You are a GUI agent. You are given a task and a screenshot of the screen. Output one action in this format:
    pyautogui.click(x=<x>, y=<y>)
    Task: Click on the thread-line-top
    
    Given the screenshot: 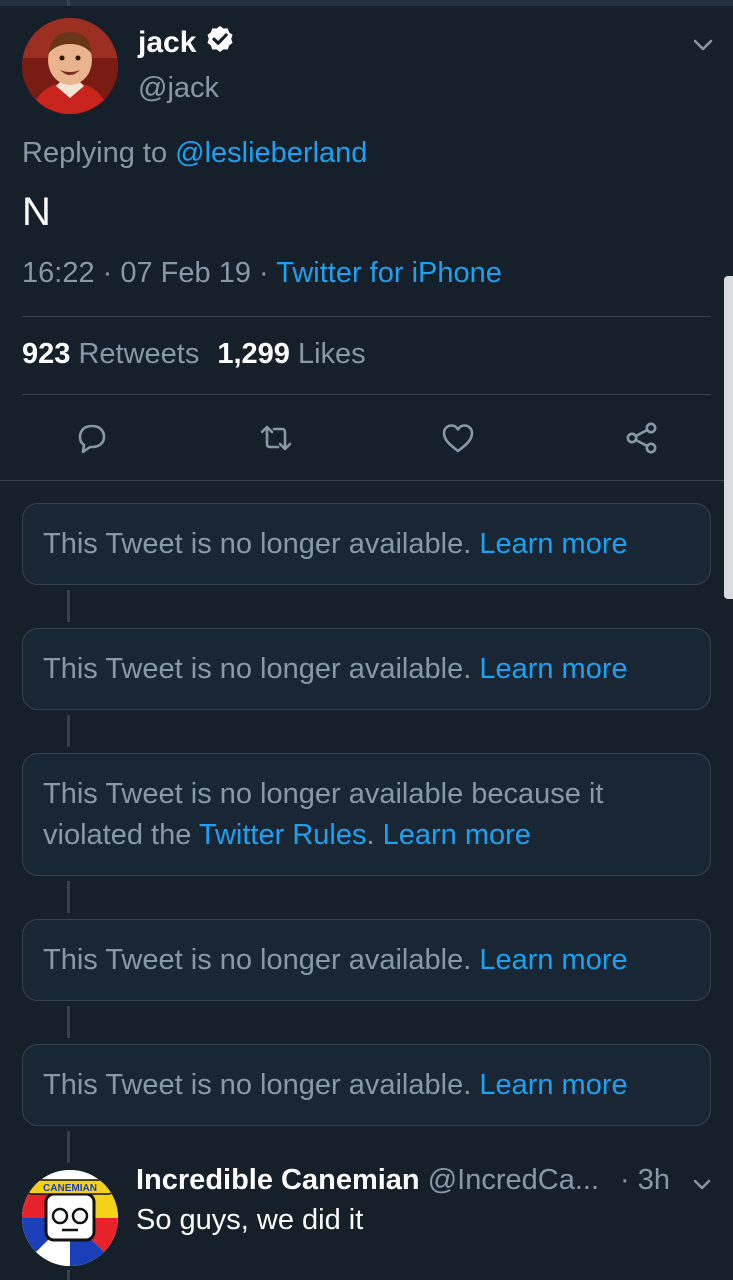 What is the action you would take?
    pyautogui.click(x=68, y=3)
    